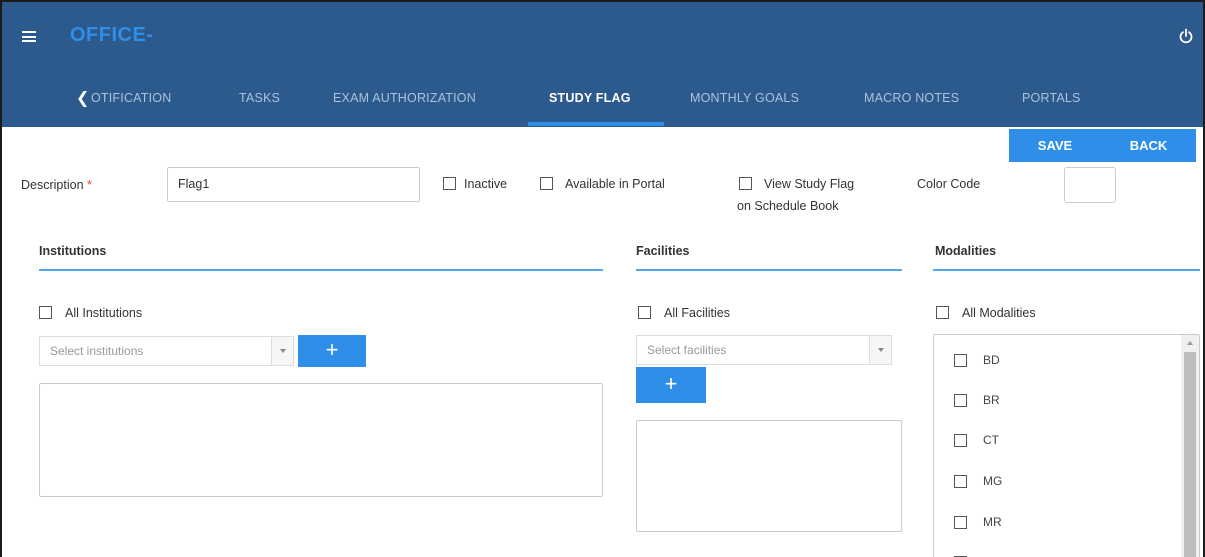 Image resolution: width=1205 pixels, height=557 pixels. Describe the element at coordinates (486, 184) in the screenshot. I see `inactive-label: Inactive` at that location.